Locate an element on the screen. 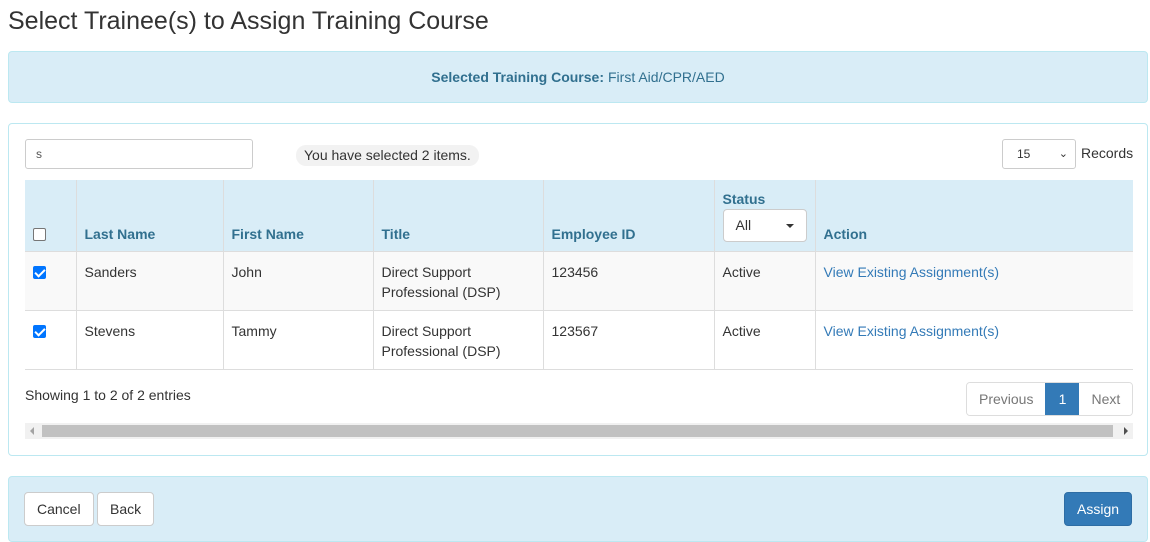 This screenshot has width=1150, height=542. cell-employee-id: 123567 is located at coordinates (629, 339).